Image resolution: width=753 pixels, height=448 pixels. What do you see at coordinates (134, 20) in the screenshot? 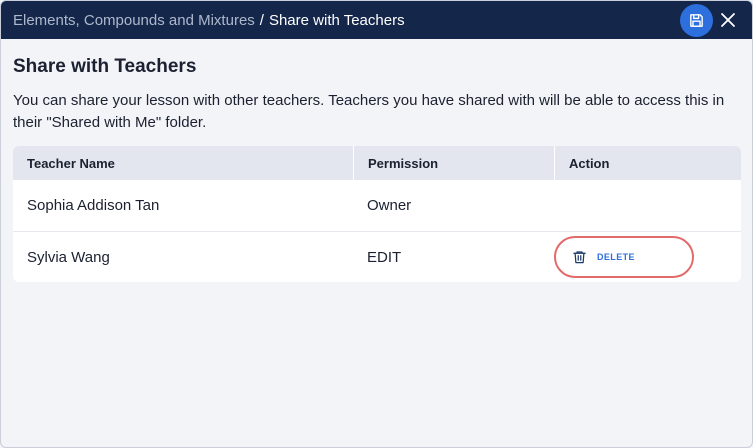
I see `breadcrumb-parent: Elements, Compounds and Mixtures` at bounding box center [134, 20].